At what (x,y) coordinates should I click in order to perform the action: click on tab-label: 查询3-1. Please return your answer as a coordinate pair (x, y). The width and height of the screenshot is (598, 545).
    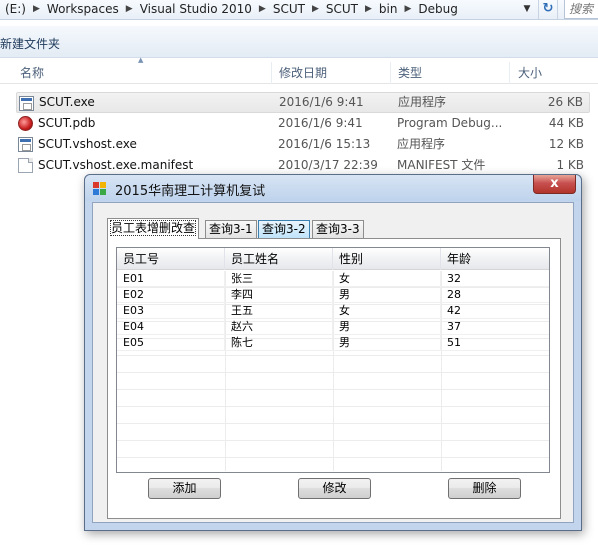
    Looking at the image, I should click on (231, 229).